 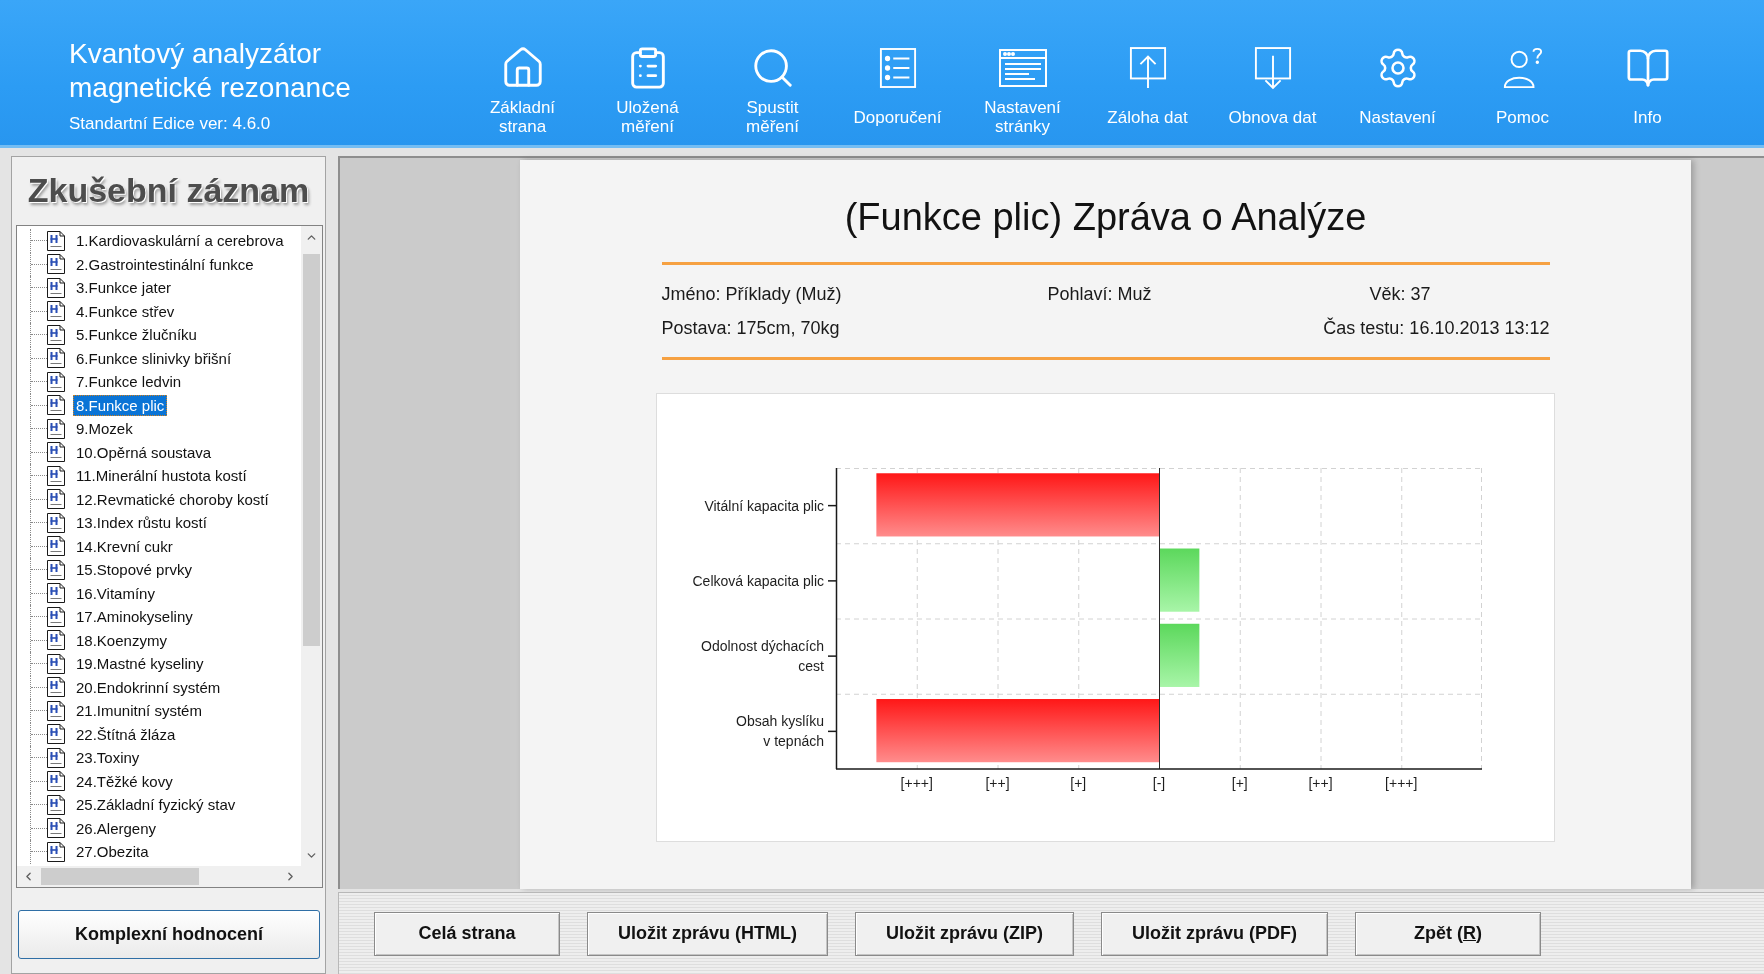 I want to click on record-item: 17.Aminokyseliny, so click(x=134, y=617).